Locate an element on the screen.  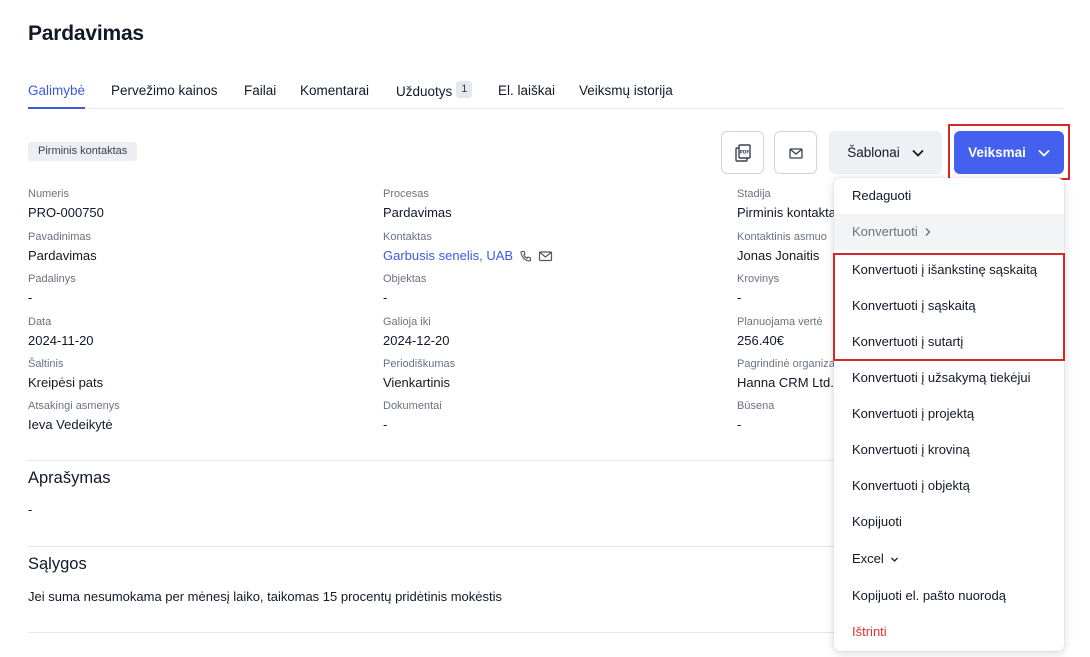
contact-person-name: Jonas Jonaitis is located at coordinates (778, 255).